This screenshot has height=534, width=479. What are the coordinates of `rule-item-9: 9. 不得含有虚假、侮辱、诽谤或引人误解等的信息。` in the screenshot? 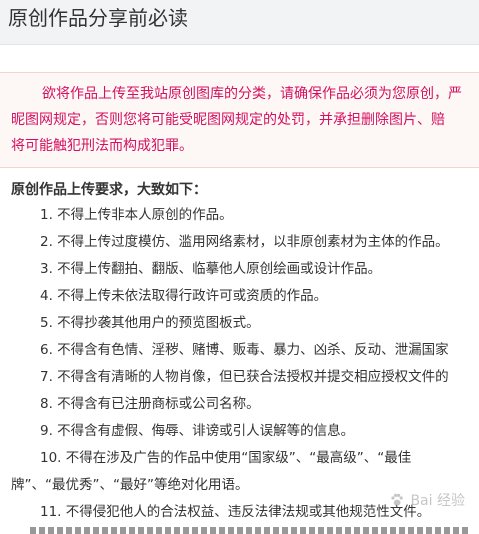 It's located at (197, 431).